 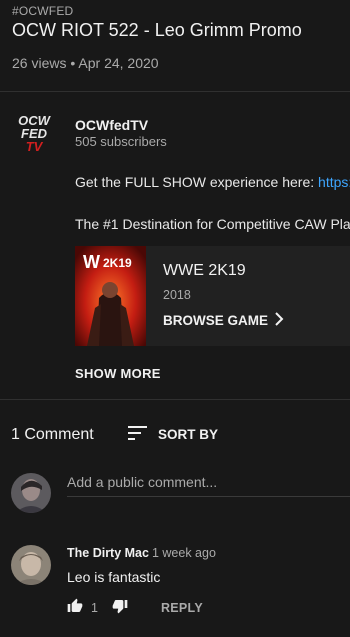 What do you see at coordinates (157, 30) in the screenshot?
I see `video-title: OCW RIOT 522 - Leo Grimm Promo` at bounding box center [157, 30].